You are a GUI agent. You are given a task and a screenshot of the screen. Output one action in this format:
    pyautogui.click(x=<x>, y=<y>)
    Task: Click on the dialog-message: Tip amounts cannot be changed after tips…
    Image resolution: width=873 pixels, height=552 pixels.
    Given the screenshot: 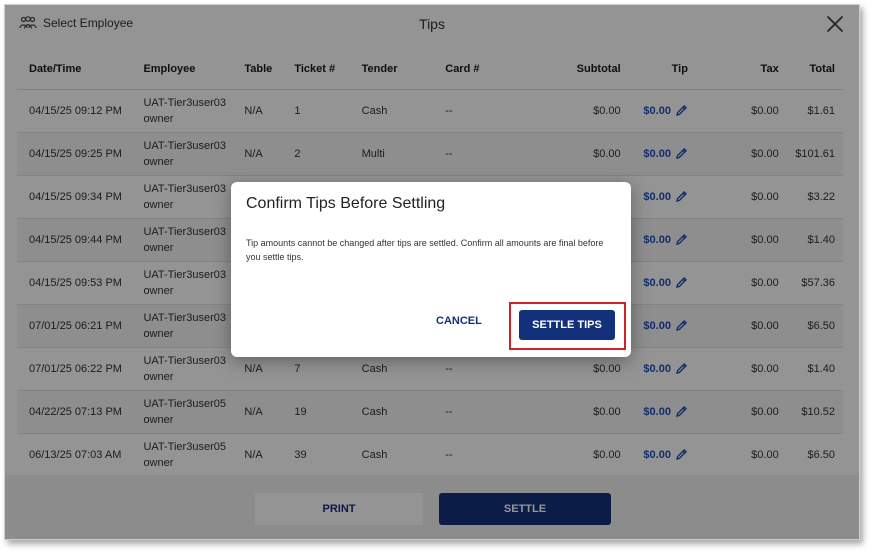 What is the action you would take?
    pyautogui.click(x=425, y=250)
    